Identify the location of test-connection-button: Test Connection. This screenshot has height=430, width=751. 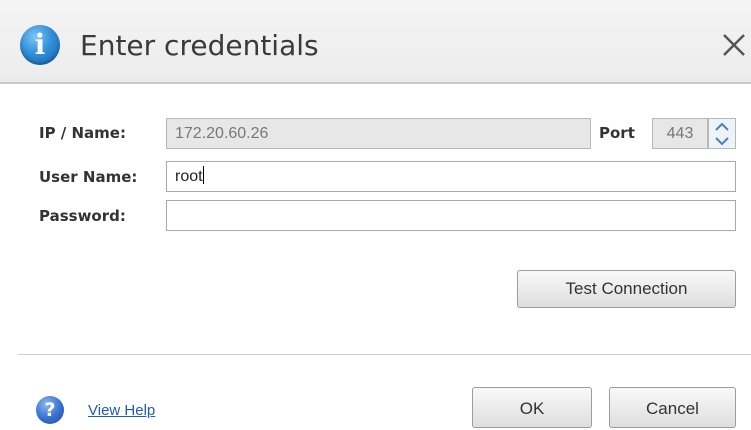
(626, 289).